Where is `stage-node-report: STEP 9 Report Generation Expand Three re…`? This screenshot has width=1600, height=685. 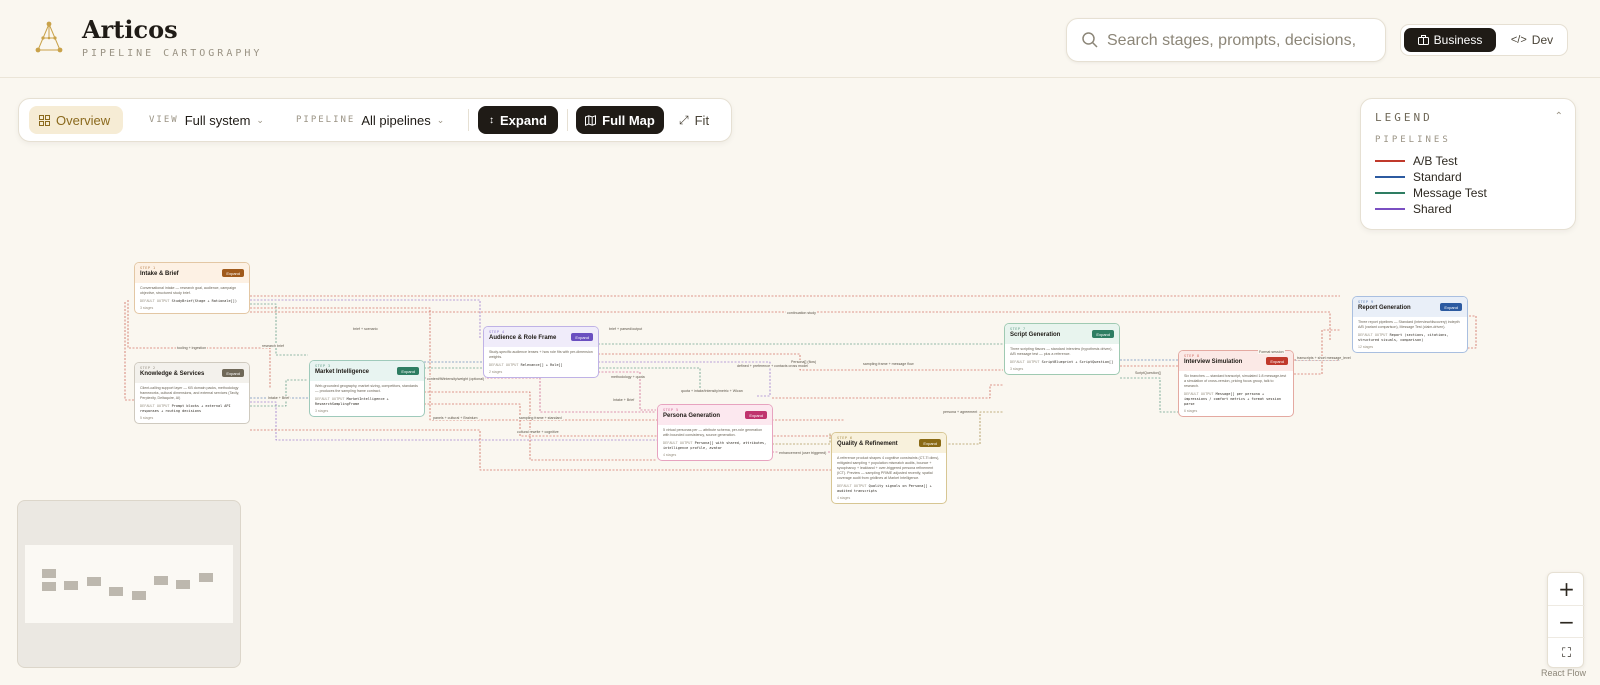 stage-node-report: STEP 9 Report Generation Expand Three re… is located at coordinates (1410, 324).